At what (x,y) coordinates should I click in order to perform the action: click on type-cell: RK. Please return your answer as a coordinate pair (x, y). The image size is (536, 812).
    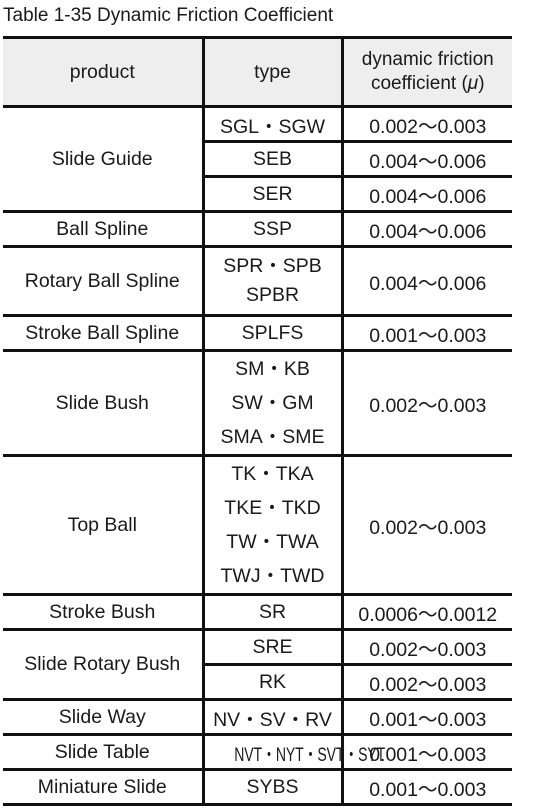
    Looking at the image, I should click on (271, 682).